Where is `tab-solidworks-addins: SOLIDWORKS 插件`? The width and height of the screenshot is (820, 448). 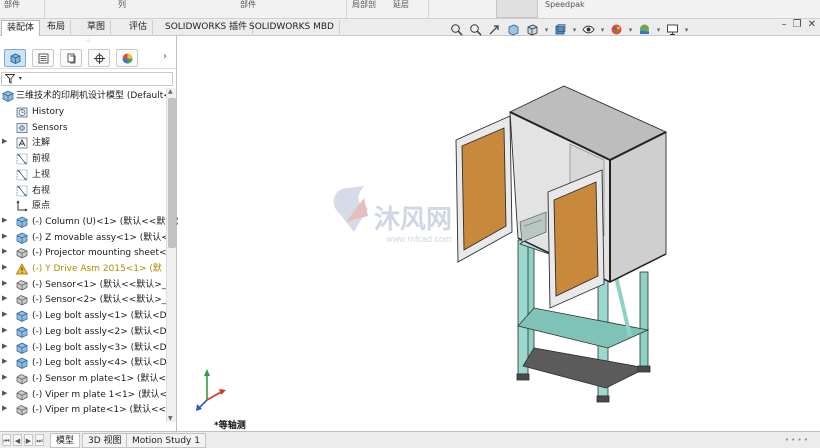 tab-solidworks-addins: SOLIDWORKS 插件 is located at coordinates (207, 28).